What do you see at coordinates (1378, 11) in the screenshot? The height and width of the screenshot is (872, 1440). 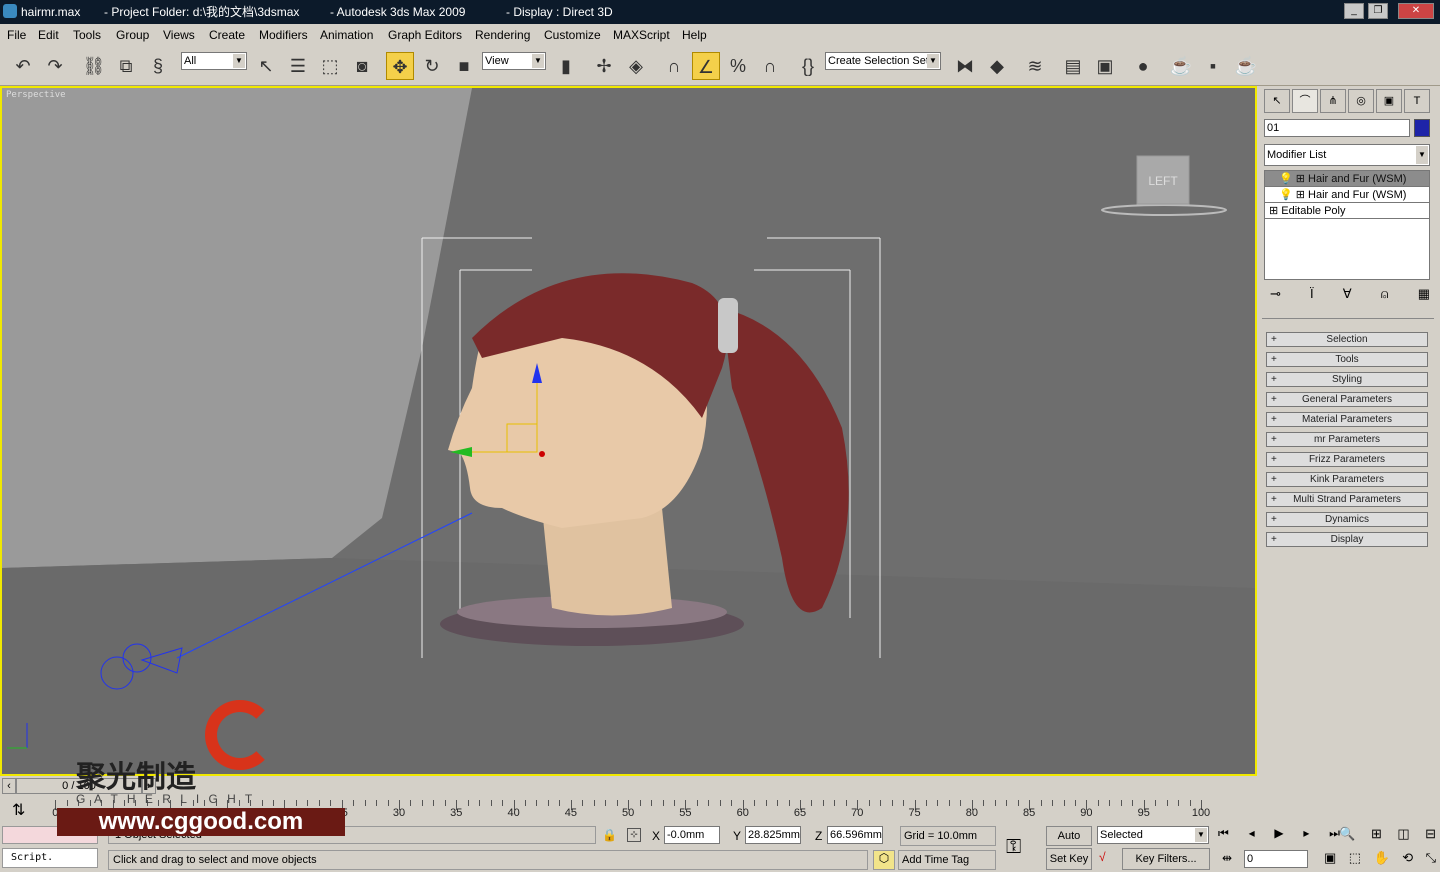 I see `maximize-button: ❐` at bounding box center [1378, 11].